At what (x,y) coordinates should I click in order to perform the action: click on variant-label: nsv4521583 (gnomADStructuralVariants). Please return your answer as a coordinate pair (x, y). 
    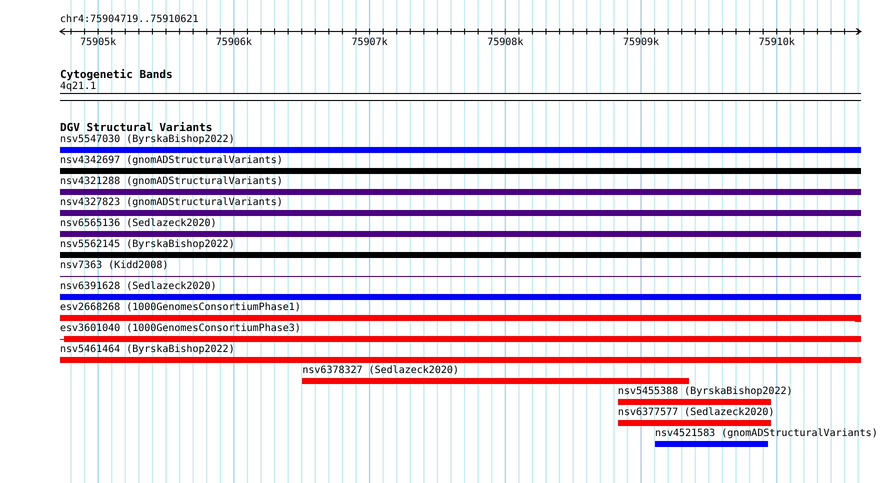
    Looking at the image, I should click on (766, 434).